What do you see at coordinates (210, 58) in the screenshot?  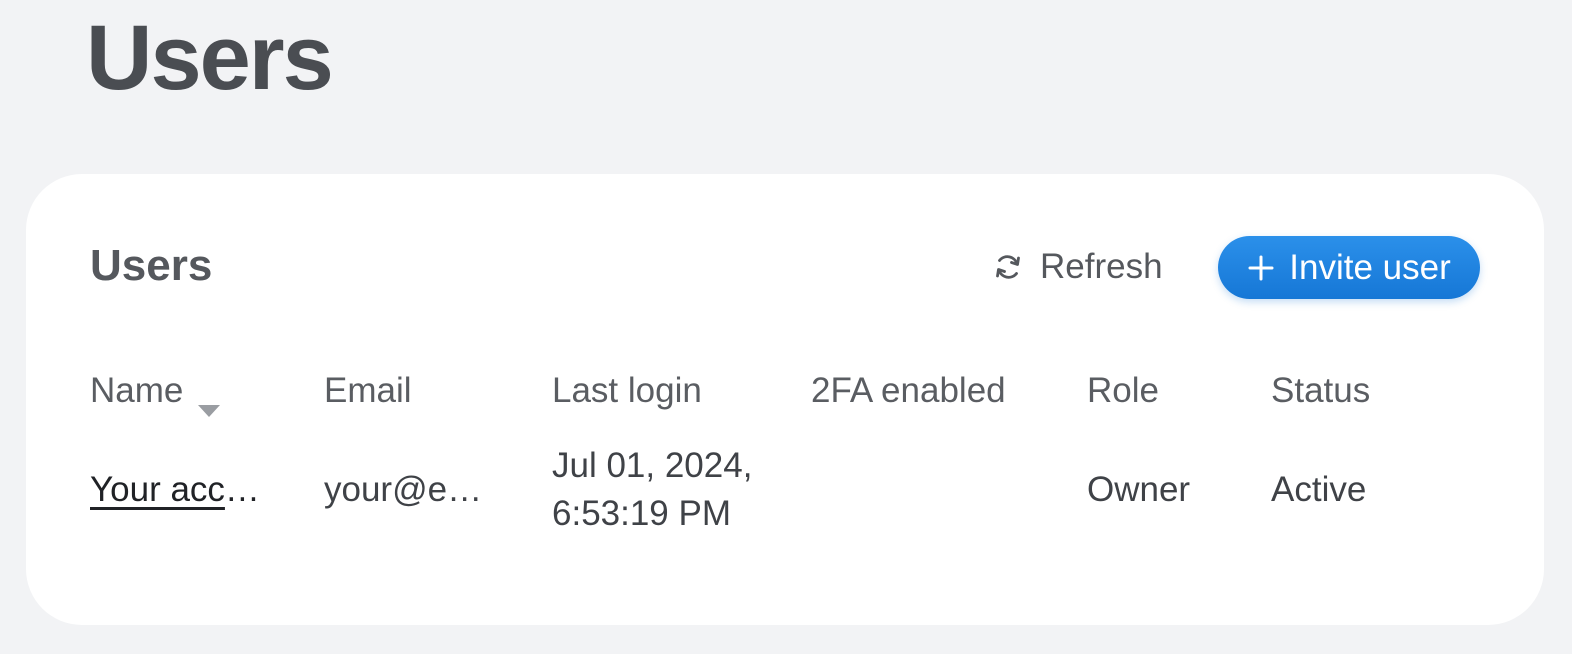 I see `page-title: Users` at bounding box center [210, 58].